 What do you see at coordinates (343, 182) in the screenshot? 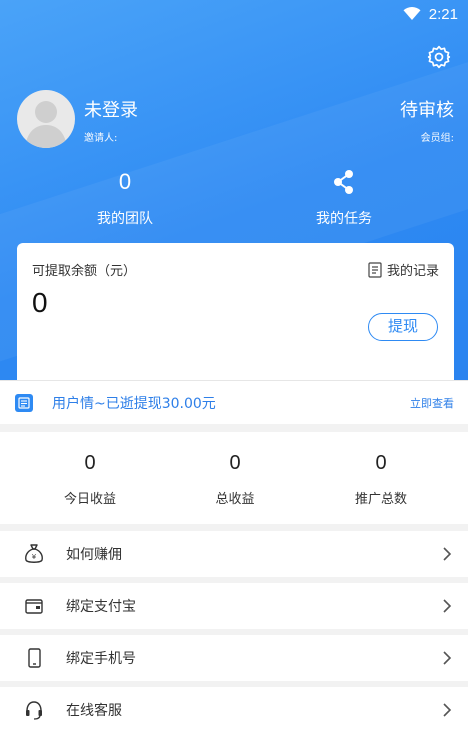
I see `share-icon` at bounding box center [343, 182].